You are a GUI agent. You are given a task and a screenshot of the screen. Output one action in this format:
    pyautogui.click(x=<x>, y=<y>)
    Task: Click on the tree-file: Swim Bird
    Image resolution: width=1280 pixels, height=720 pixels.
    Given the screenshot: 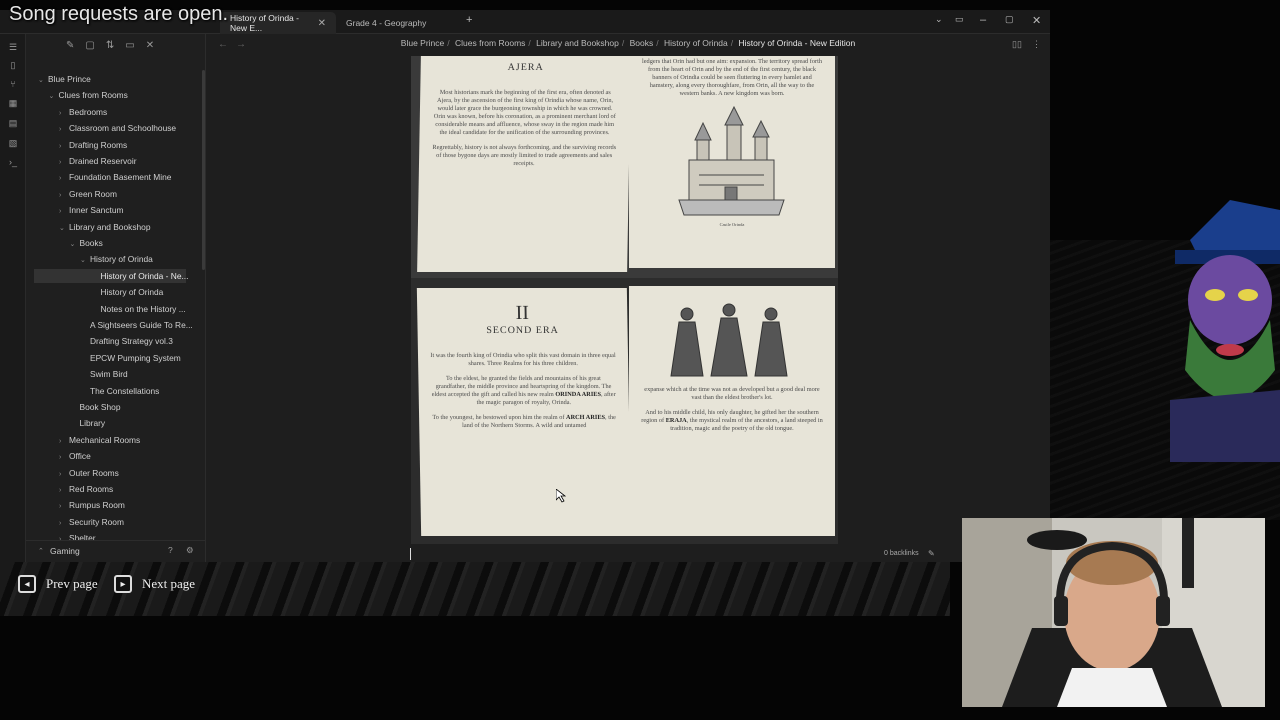 What is the action you would take?
    pyautogui.click(x=104, y=374)
    